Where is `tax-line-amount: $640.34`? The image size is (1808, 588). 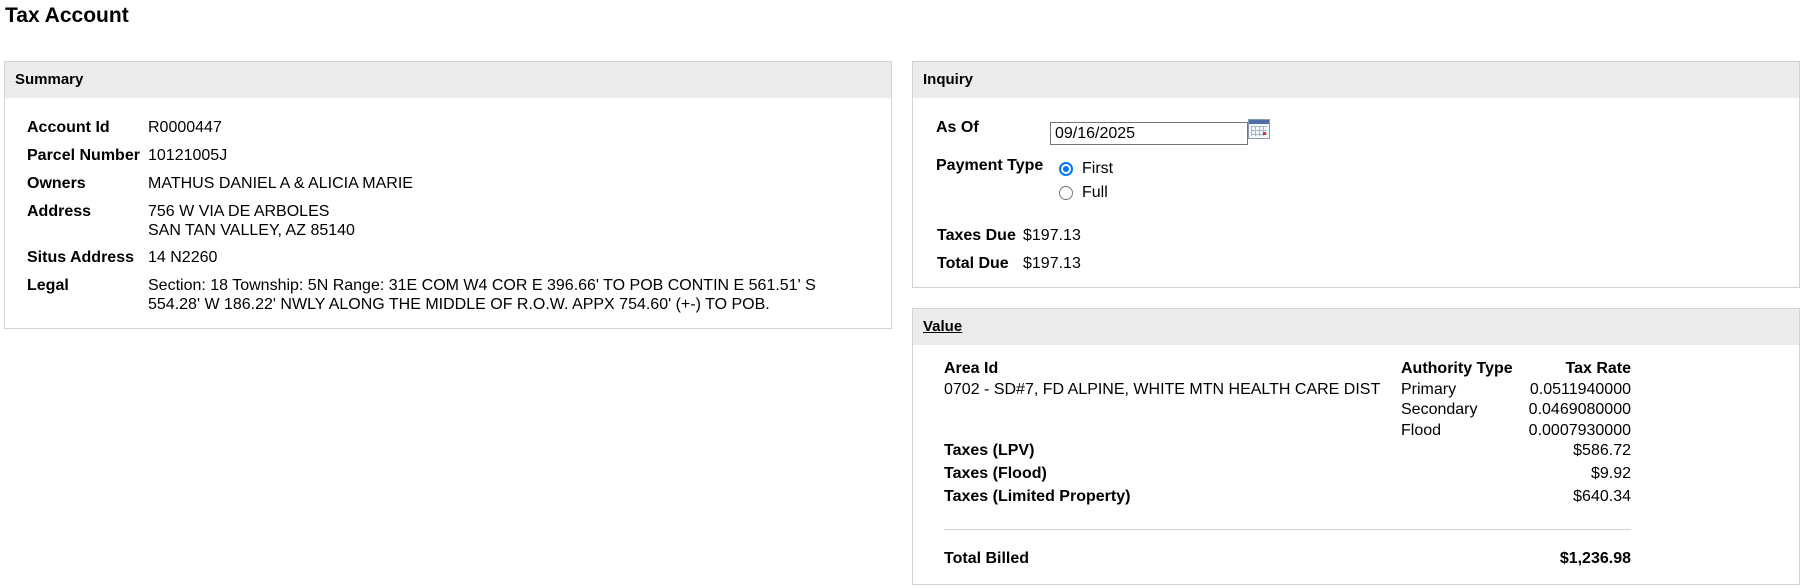 tax-line-amount: $640.34 is located at coordinates (1602, 496).